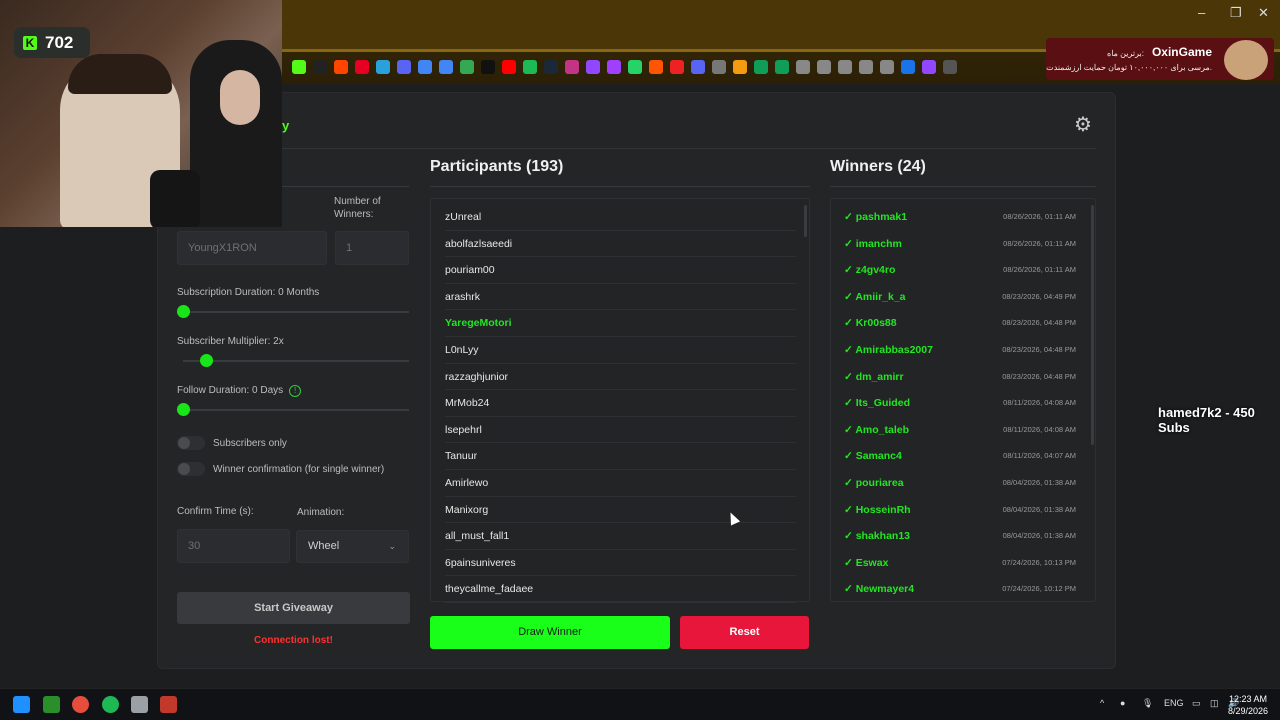  What do you see at coordinates (372, 248) in the screenshot?
I see `winners-count-input: 1` at bounding box center [372, 248].